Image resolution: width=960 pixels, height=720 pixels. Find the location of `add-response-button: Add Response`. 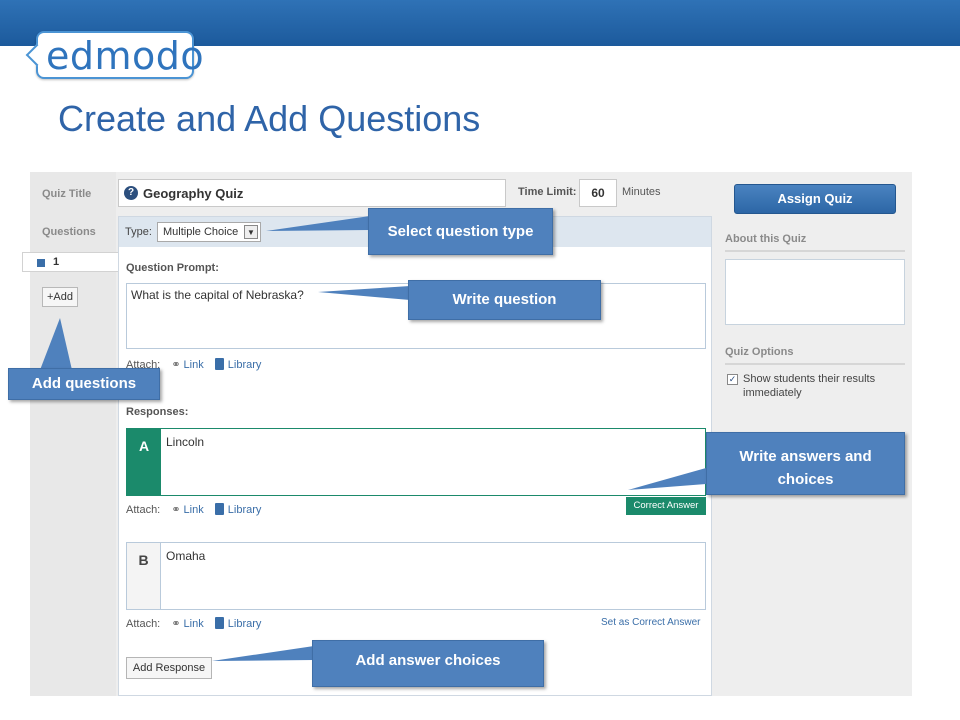

add-response-button: Add Response is located at coordinates (169, 668).